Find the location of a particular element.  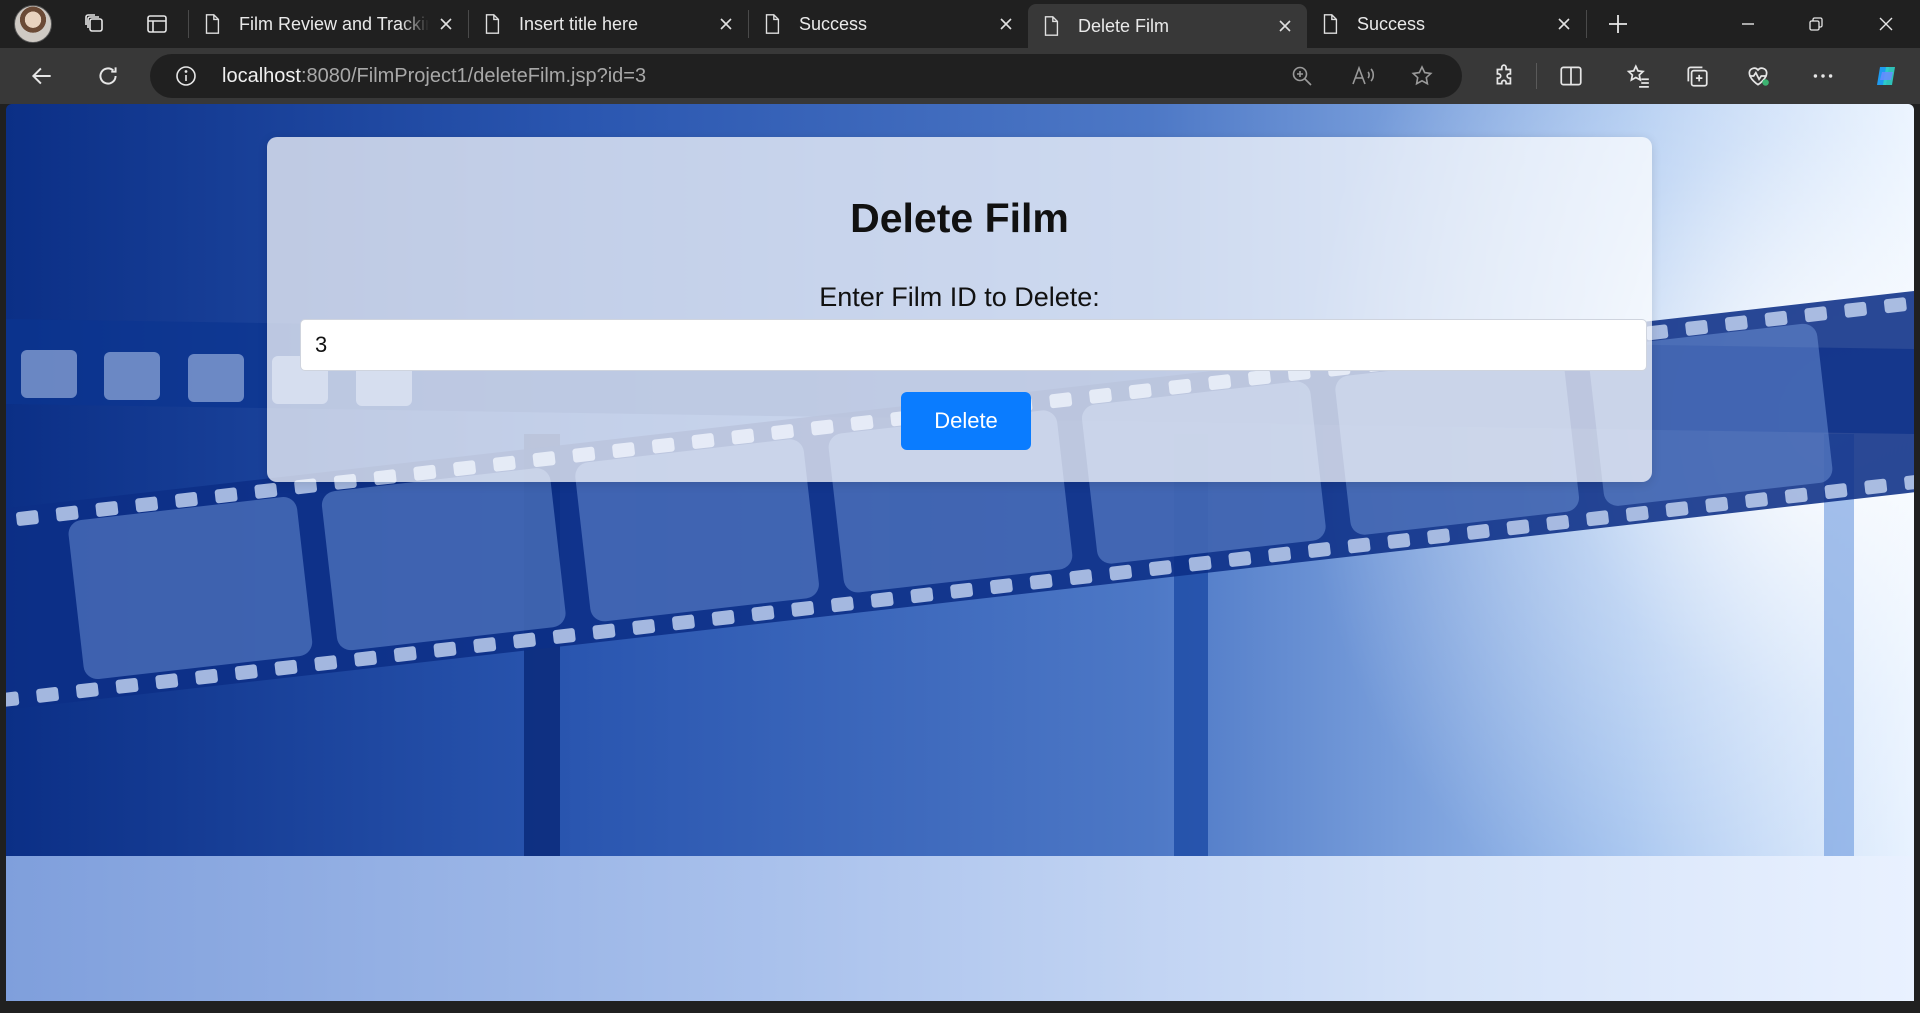

tab-success-2: Success is located at coordinates (1446, 24).